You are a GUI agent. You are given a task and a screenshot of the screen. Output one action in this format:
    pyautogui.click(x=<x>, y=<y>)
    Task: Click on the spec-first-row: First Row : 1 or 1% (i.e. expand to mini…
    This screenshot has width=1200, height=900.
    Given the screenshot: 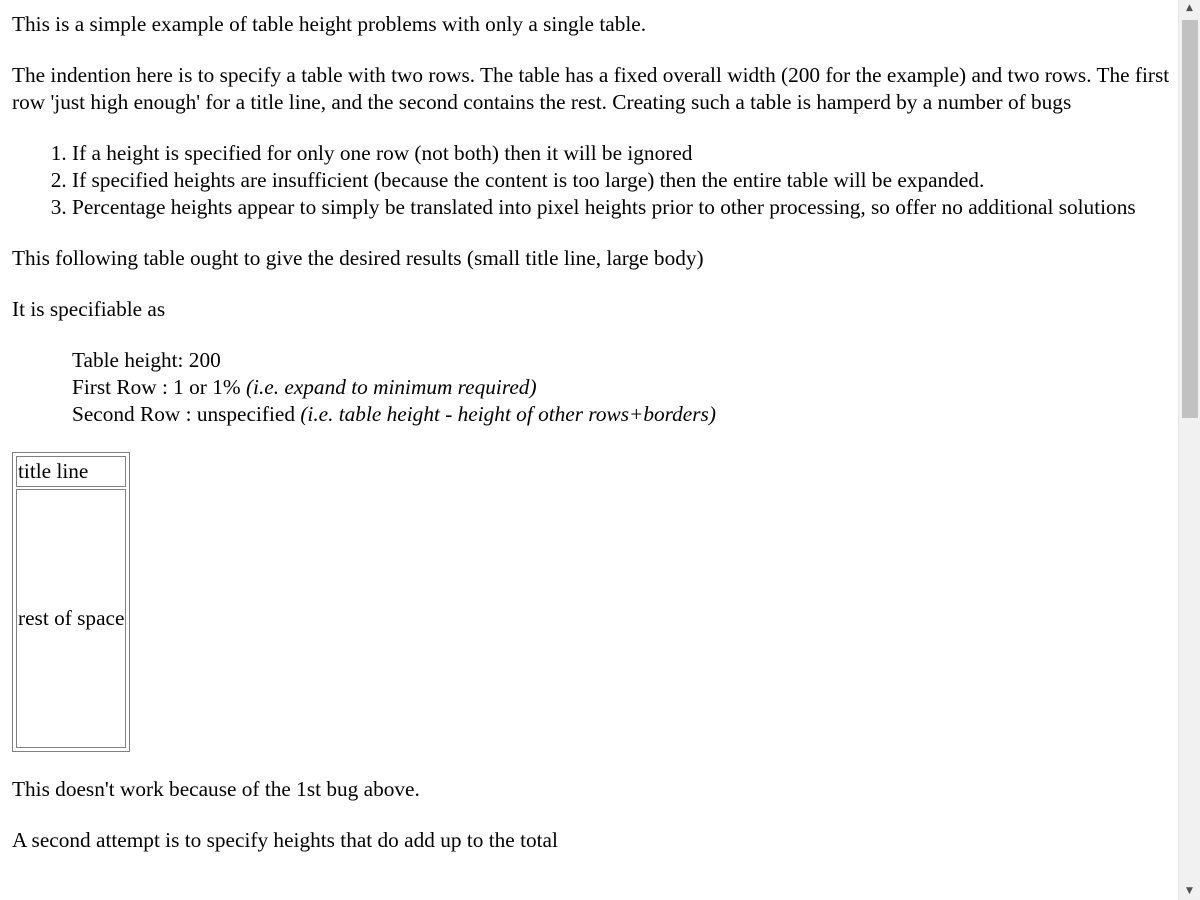 What is the action you would take?
    pyautogui.click(x=622, y=387)
    